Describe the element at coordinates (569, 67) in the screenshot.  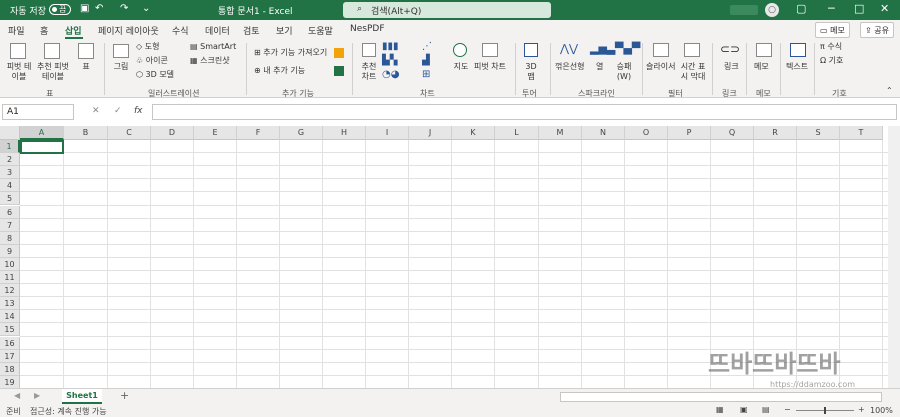
I see `sparkline-line-button: 꺾은선형` at that location.